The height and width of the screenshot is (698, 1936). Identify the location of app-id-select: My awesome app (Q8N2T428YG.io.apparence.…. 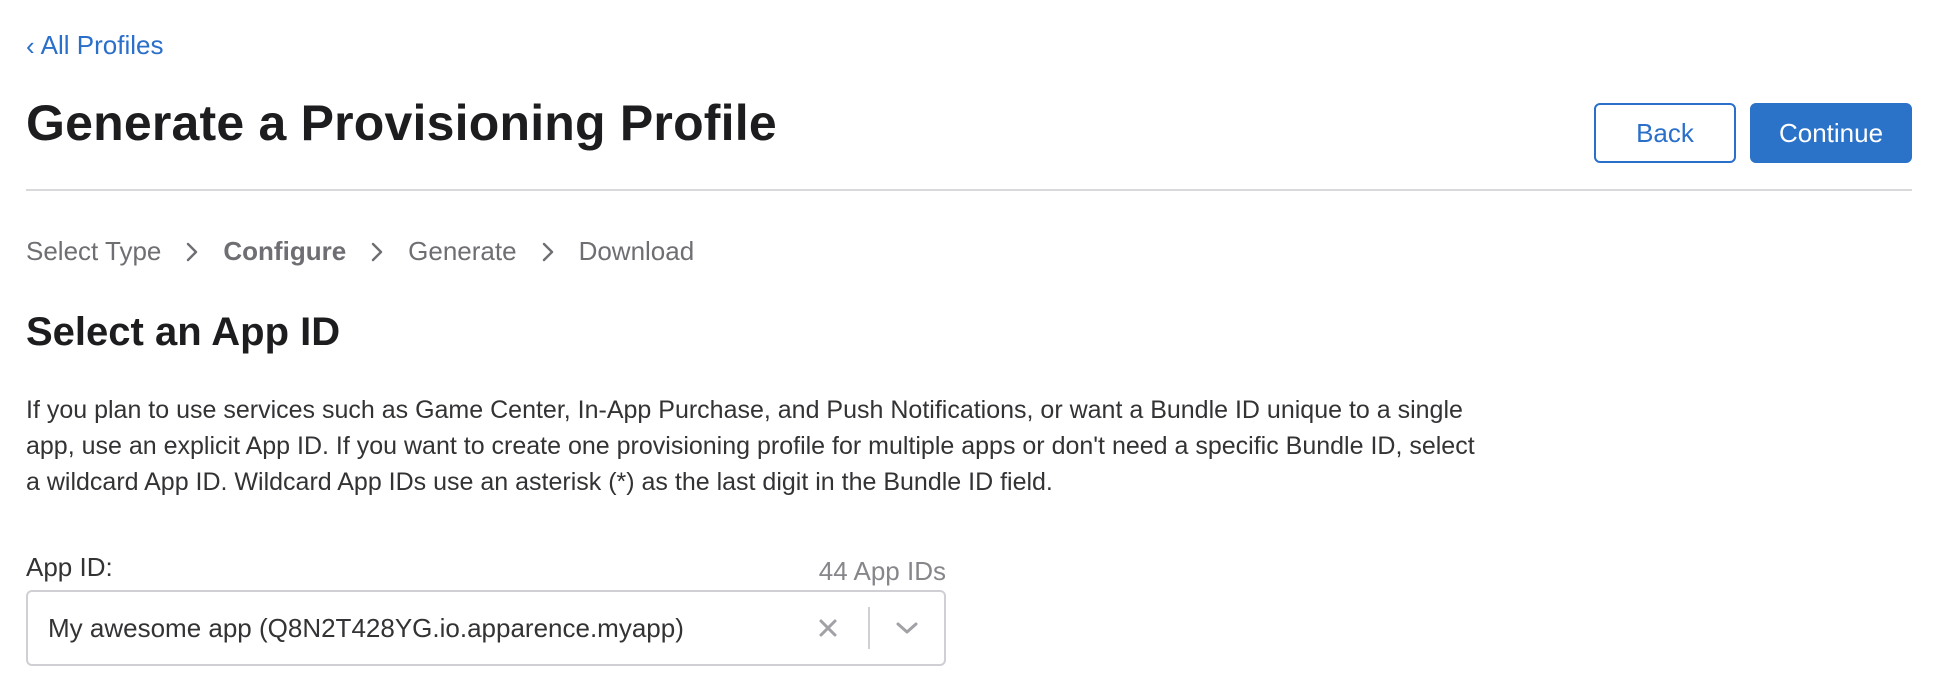
(486, 628).